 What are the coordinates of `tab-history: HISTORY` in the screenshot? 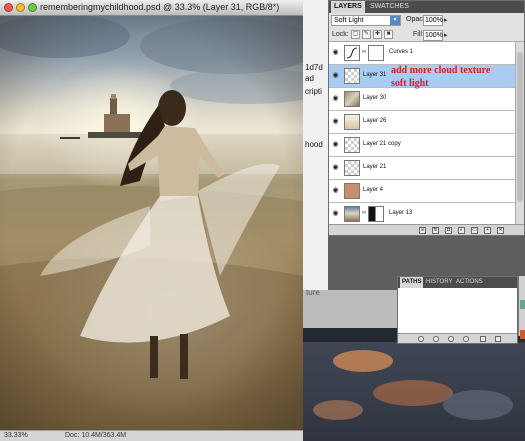 It's located at (439, 282).